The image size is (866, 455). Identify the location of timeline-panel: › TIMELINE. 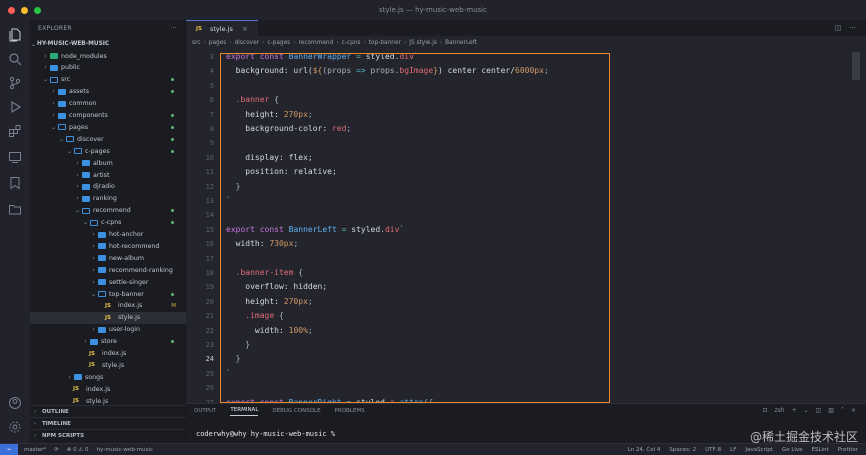
(108, 423).